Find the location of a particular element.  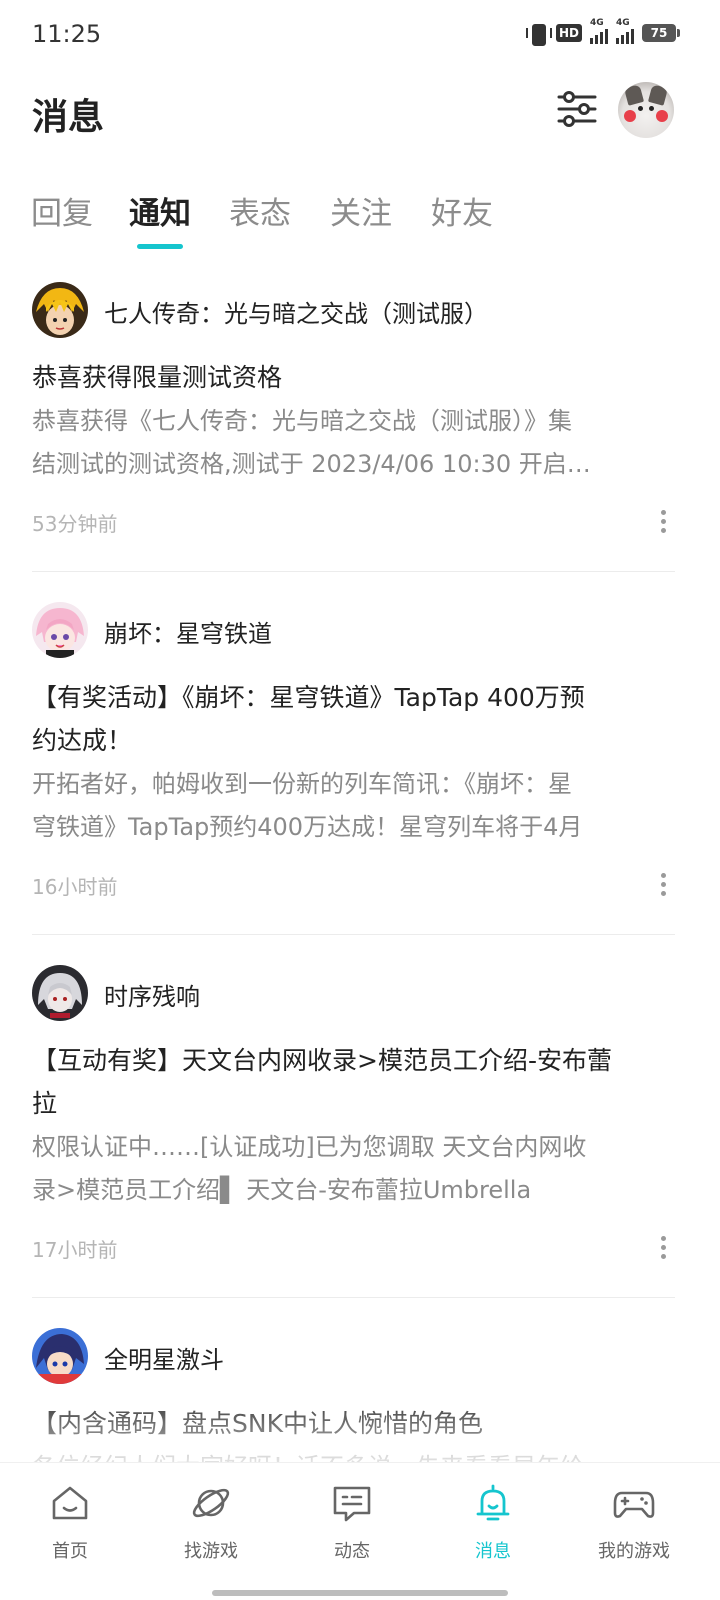

game-name: 全明星激斗 is located at coordinates (164, 1357).